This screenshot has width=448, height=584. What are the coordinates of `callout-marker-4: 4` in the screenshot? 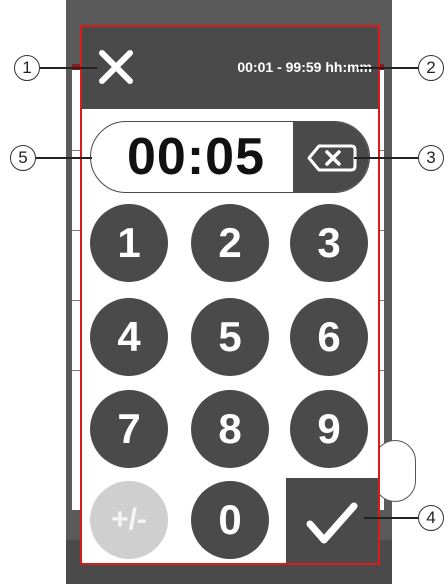 It's located at (431, 518).